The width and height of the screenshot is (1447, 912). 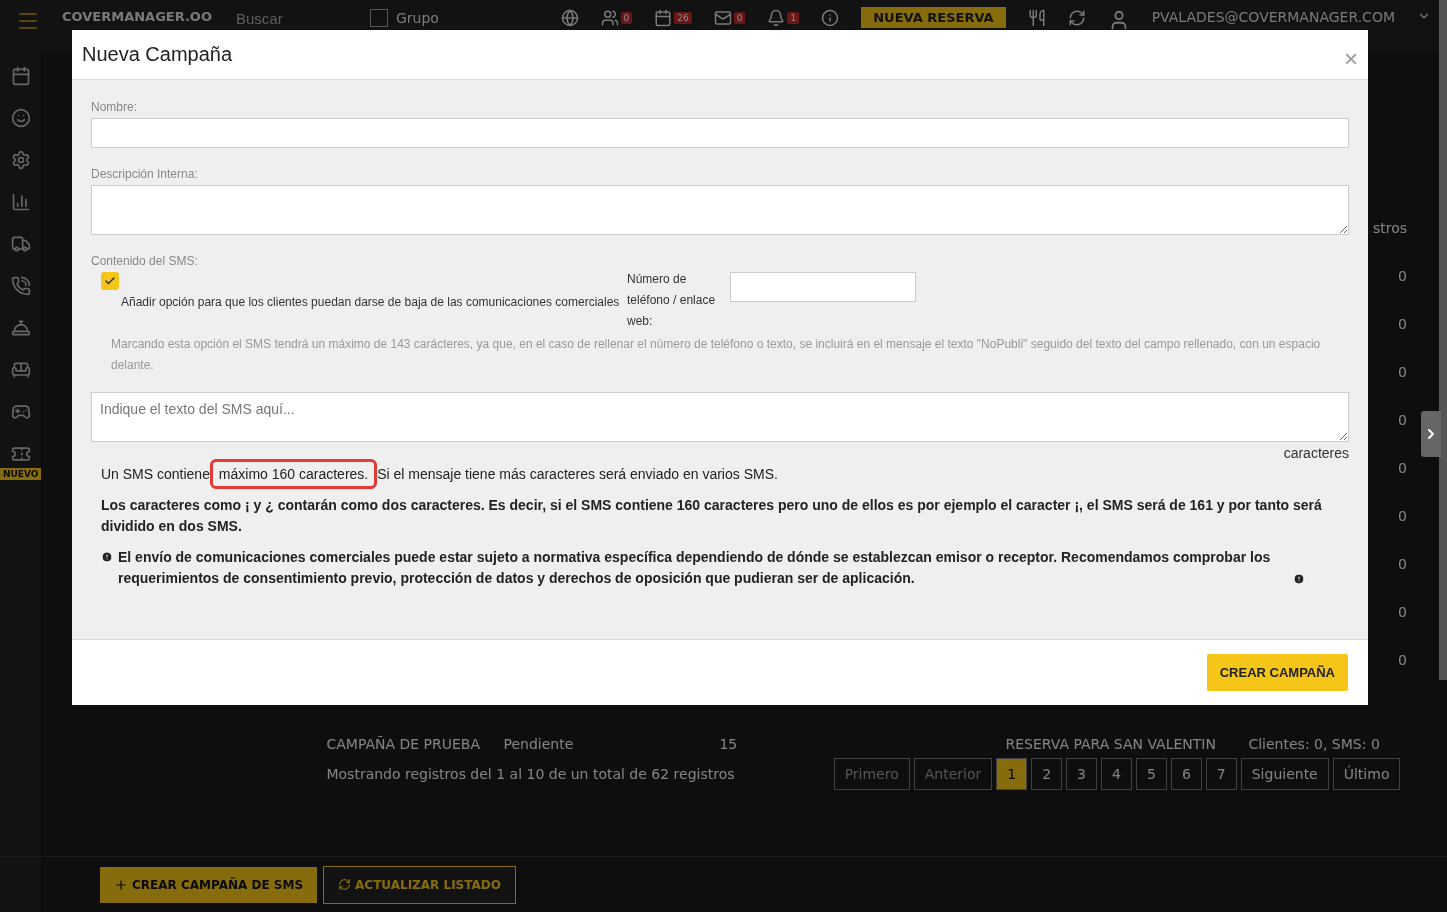 What do you see at coordinates (712, 516) in the screenshot?
I see `characters-note: Los caracteres como ¡ y ¿ contarán como dos caracteres. Es decir, si el SMS contiene 160 caracteres pero uno de ellos es por ejemplo el caracter ¡, el SMS será de 161 y por tanto será dividido en dos SMS.` at bounding box center [712, 516].